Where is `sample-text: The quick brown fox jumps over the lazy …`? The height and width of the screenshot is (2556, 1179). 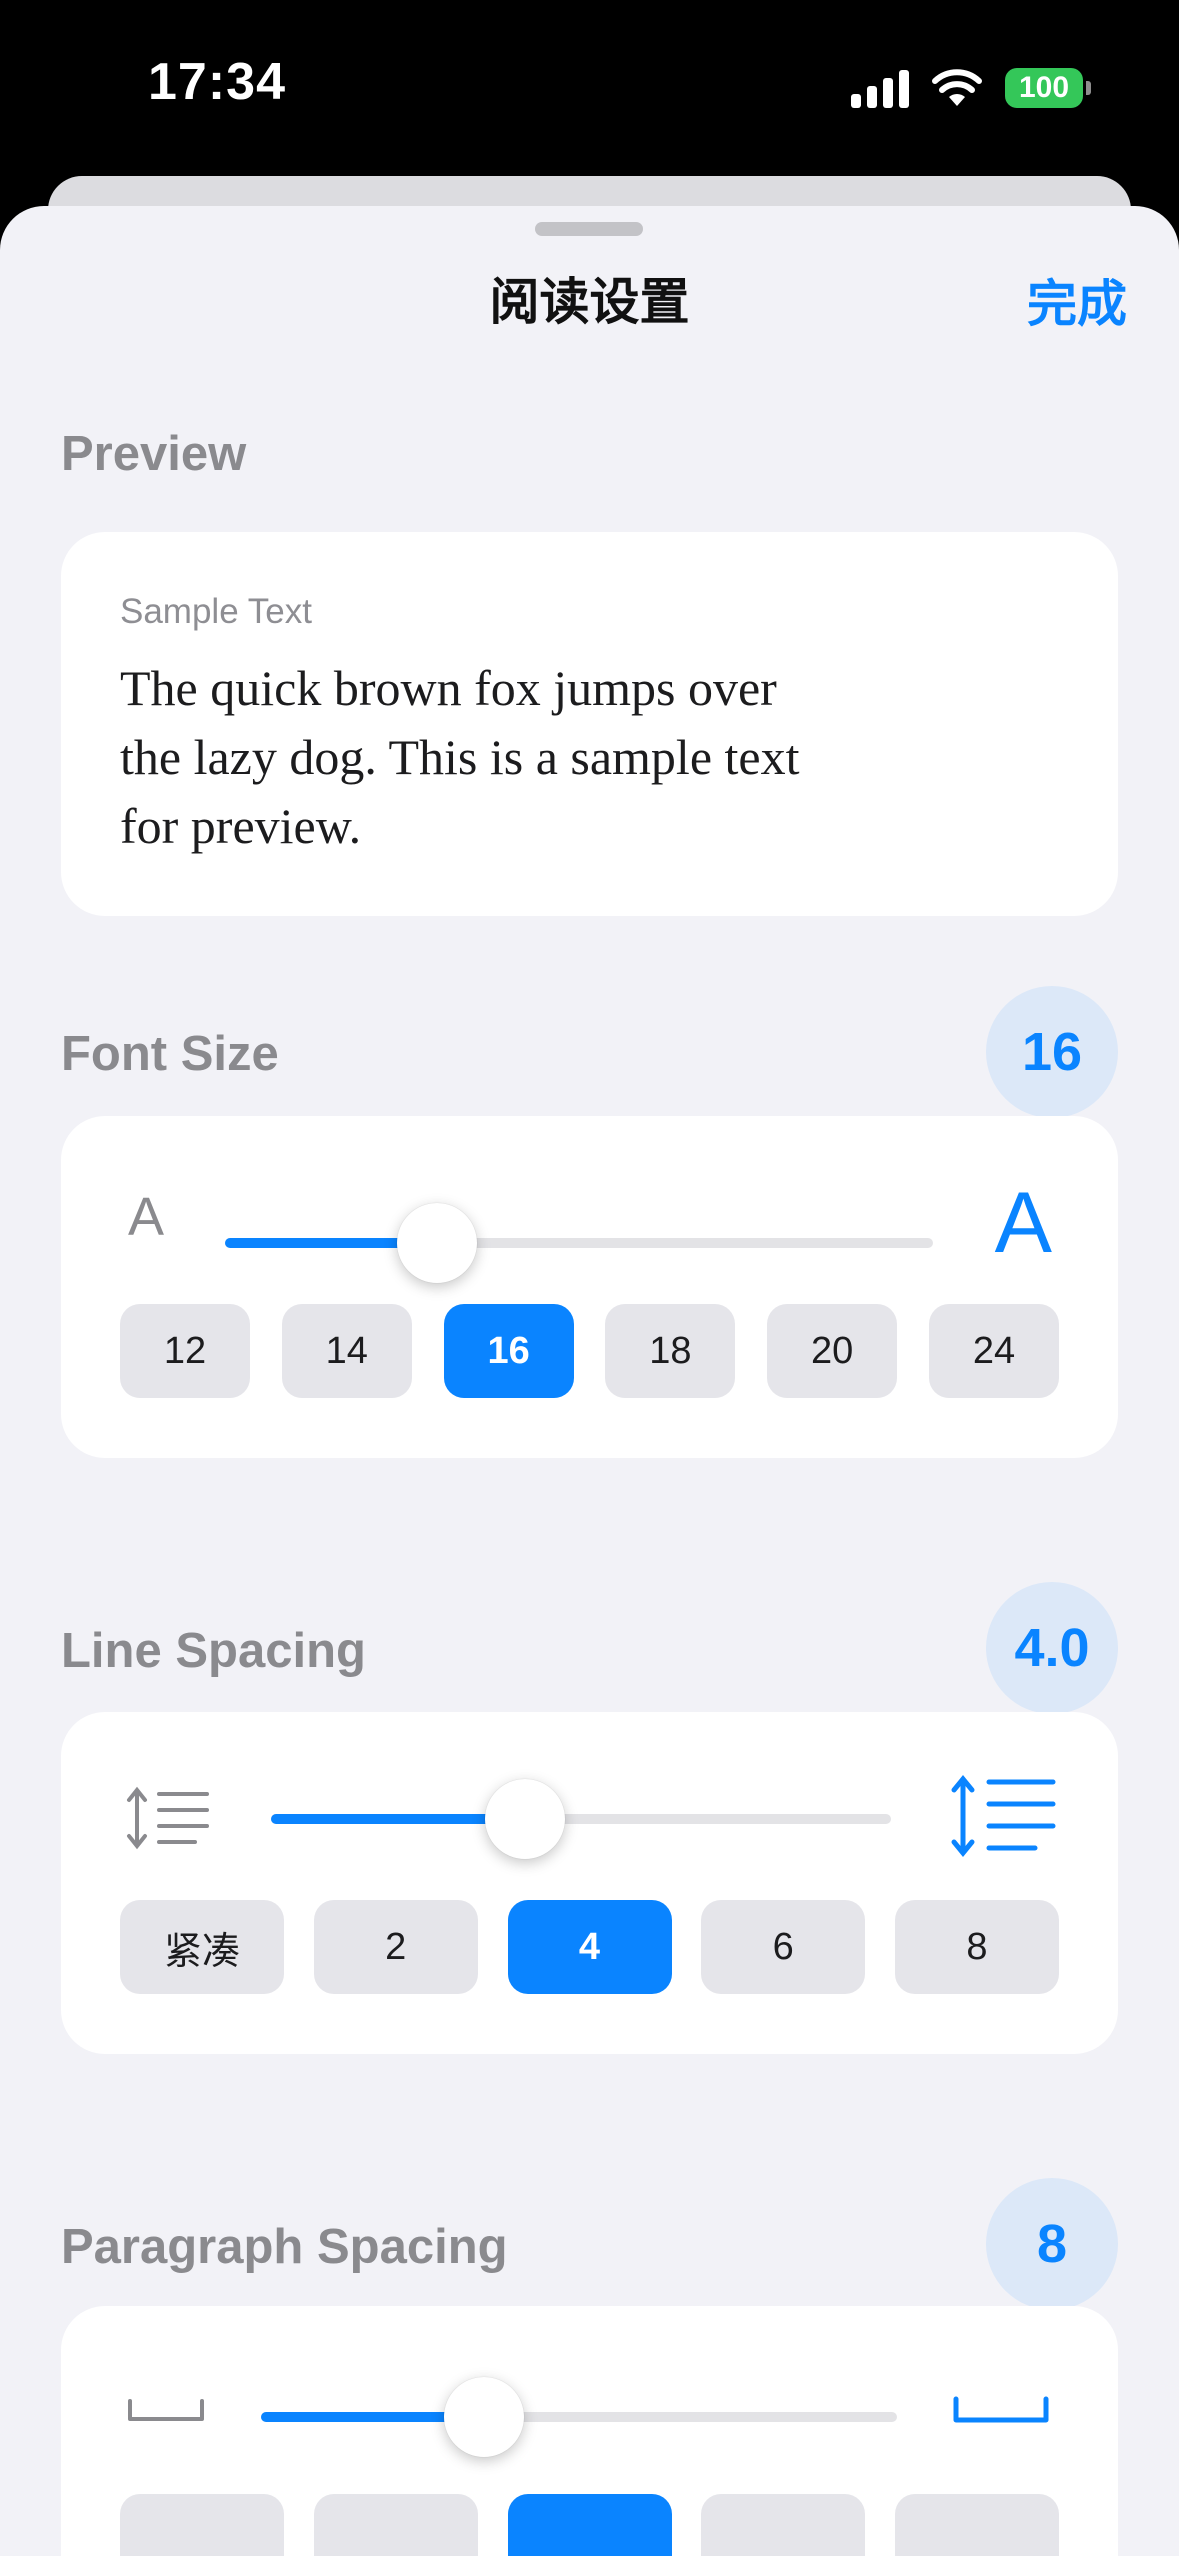 sample-text: The quick brown fox jumps over the lazy … is located at coordinates (460, 757).